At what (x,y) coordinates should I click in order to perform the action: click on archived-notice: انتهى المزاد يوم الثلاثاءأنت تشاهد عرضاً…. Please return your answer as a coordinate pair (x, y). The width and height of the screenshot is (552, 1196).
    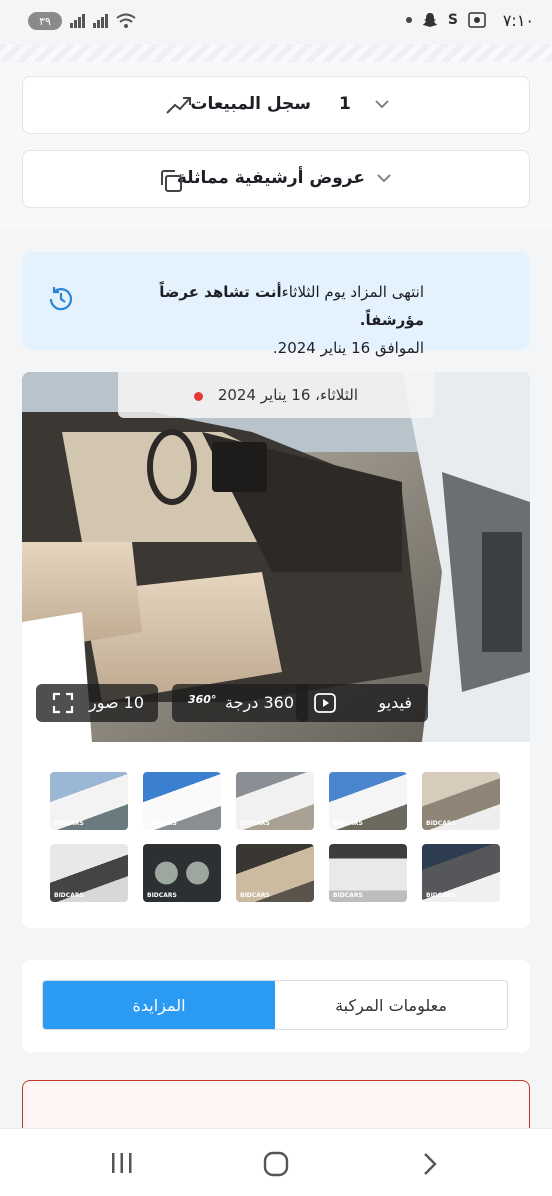
    Looking at the image, I should click on (276, 304).